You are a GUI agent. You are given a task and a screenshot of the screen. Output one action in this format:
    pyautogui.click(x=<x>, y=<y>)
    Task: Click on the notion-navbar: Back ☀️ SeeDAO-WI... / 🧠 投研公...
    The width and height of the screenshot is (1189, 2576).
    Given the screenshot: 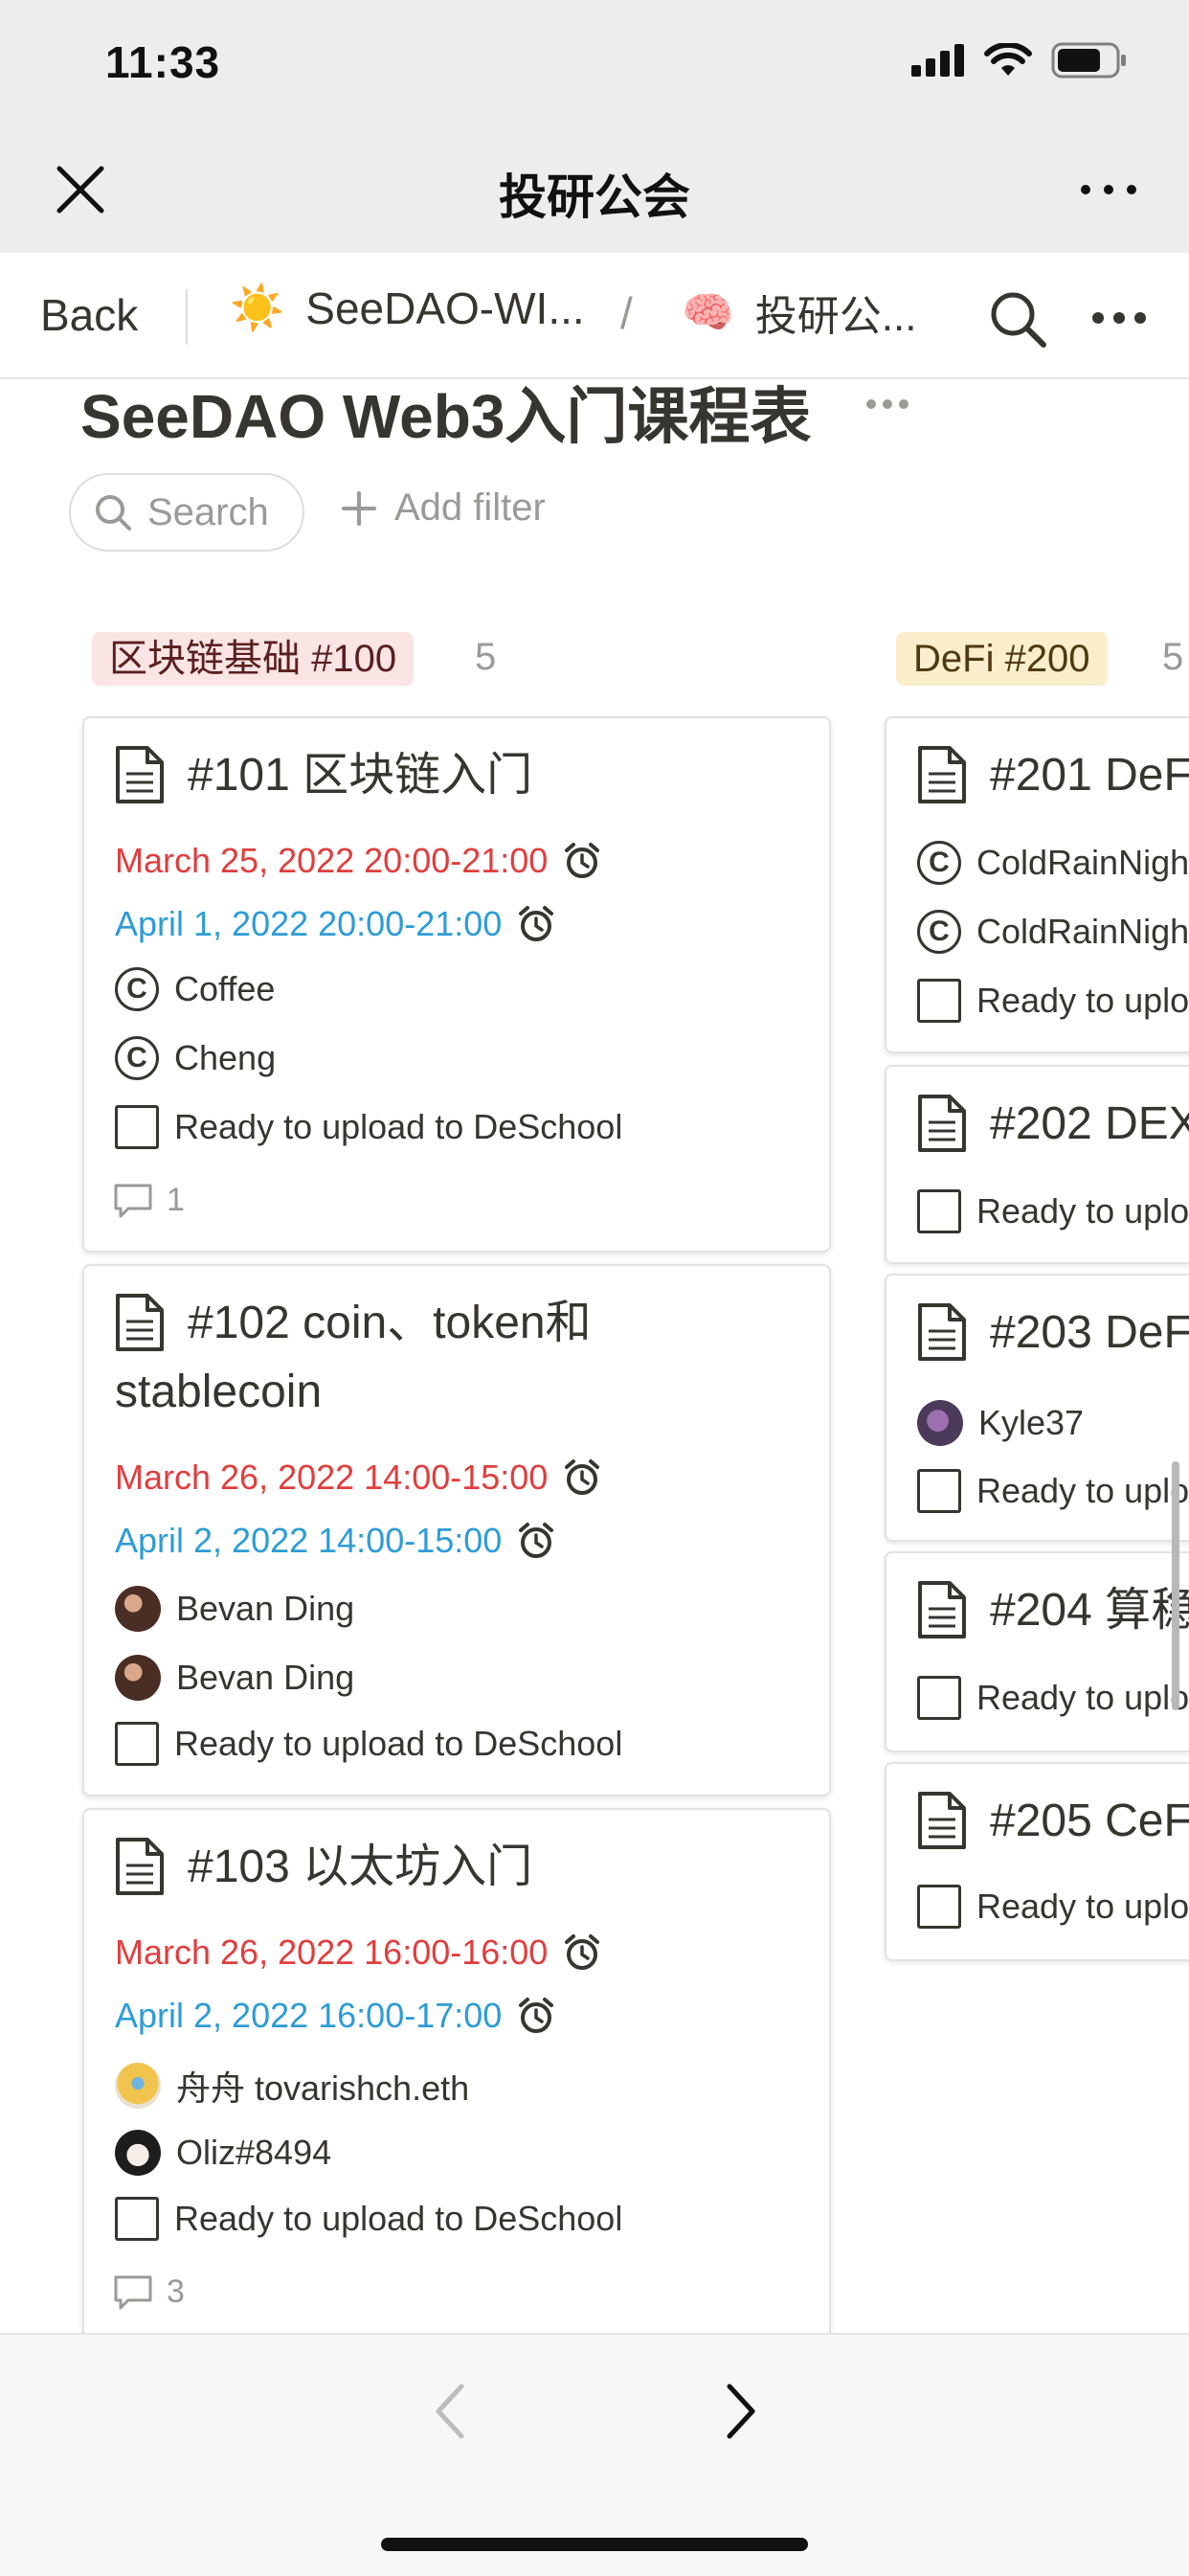 What is the action you would take?
    pyautogui.click(x=594, y=316)
    